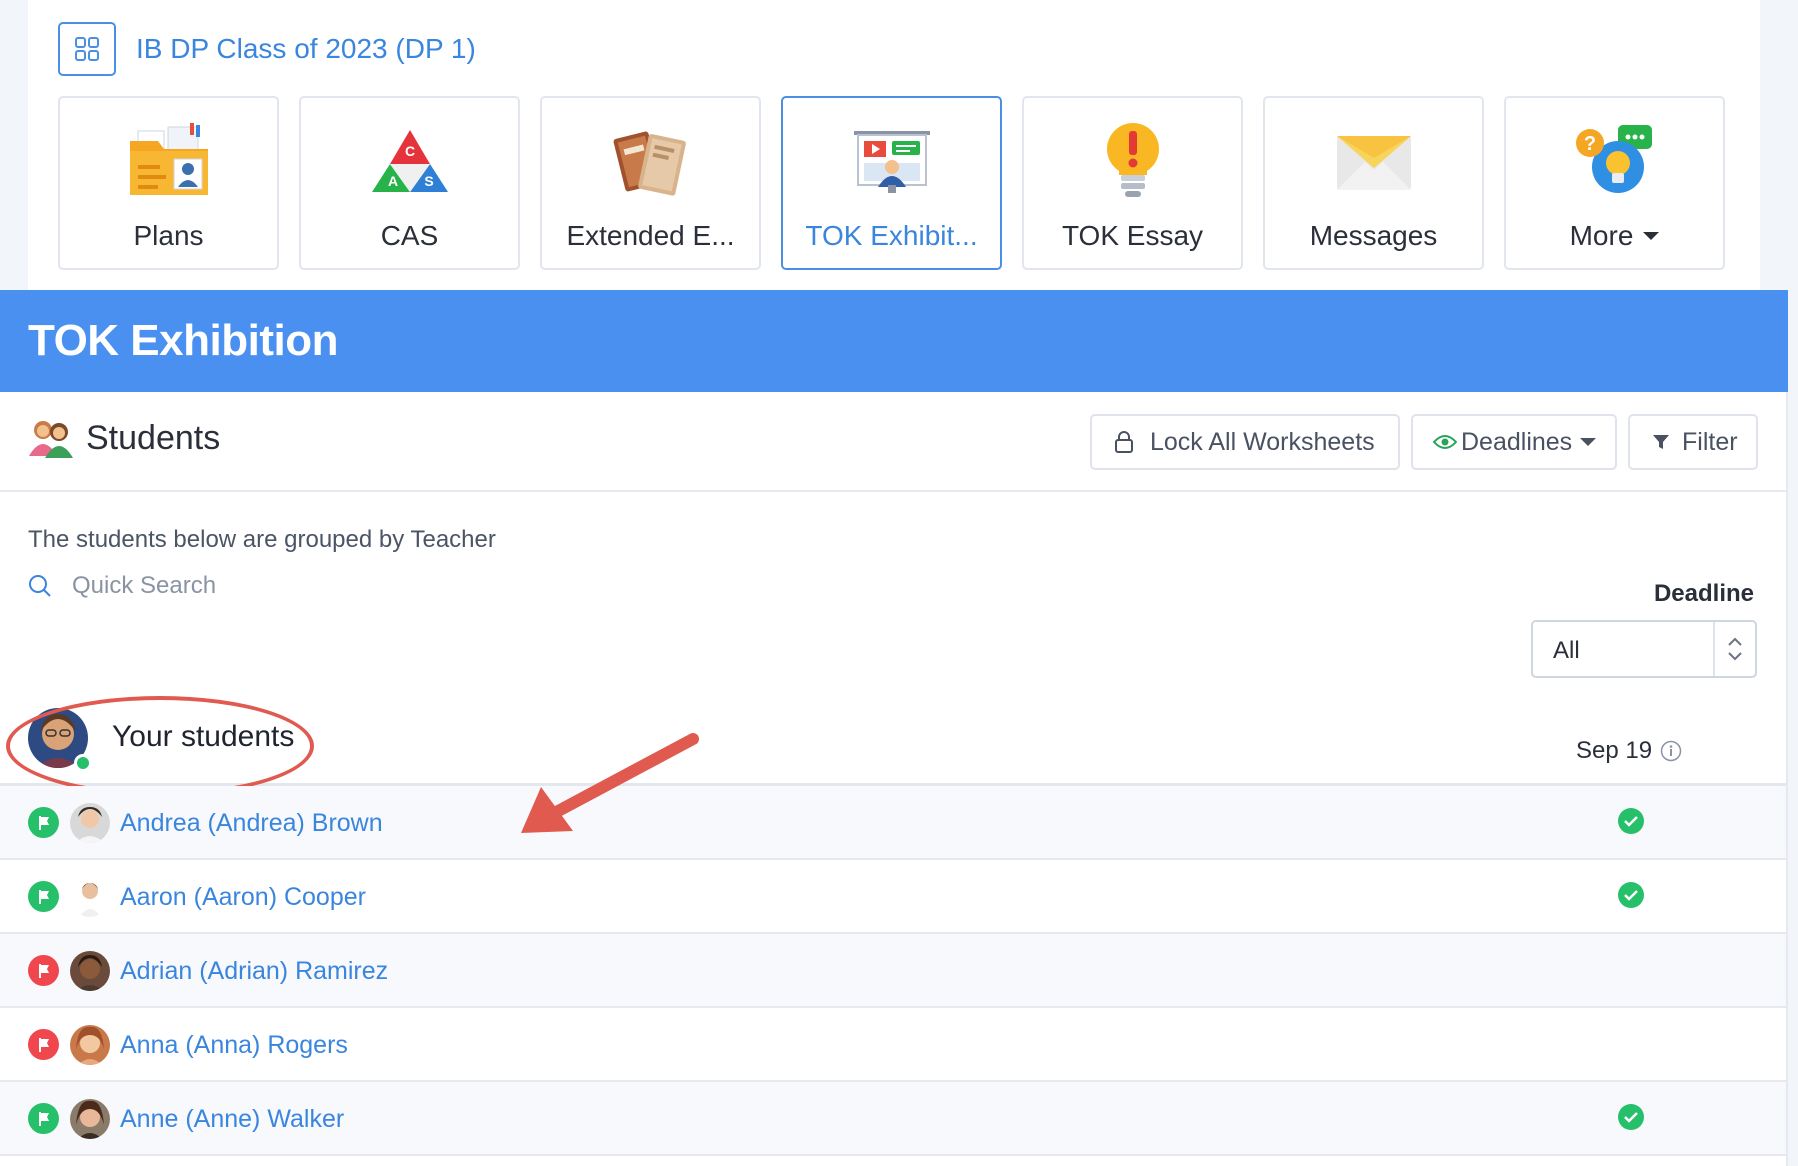  What do you see at coordinates (1517, 441) in the screenshot?
I see `deadlines-label: Deadlines` at bounding box center [1517, 441].